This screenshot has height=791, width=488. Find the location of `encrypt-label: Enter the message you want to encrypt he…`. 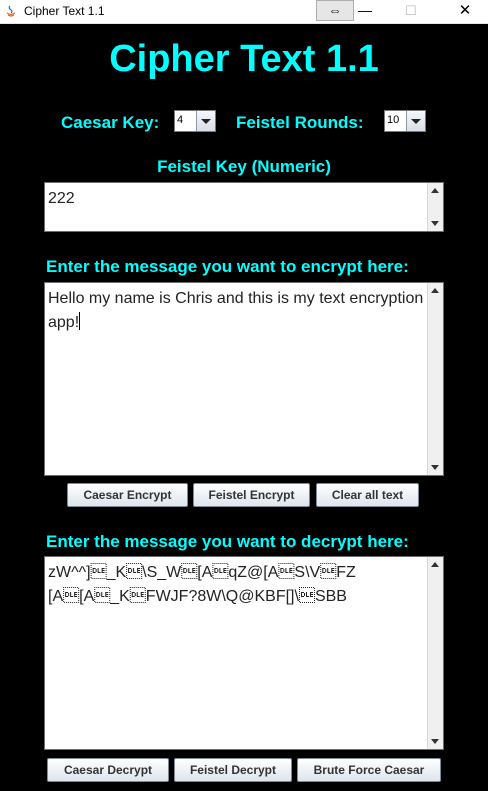

encrypt-label: Enter the message you want to encrypt he… is located at coordinates (227, 266).